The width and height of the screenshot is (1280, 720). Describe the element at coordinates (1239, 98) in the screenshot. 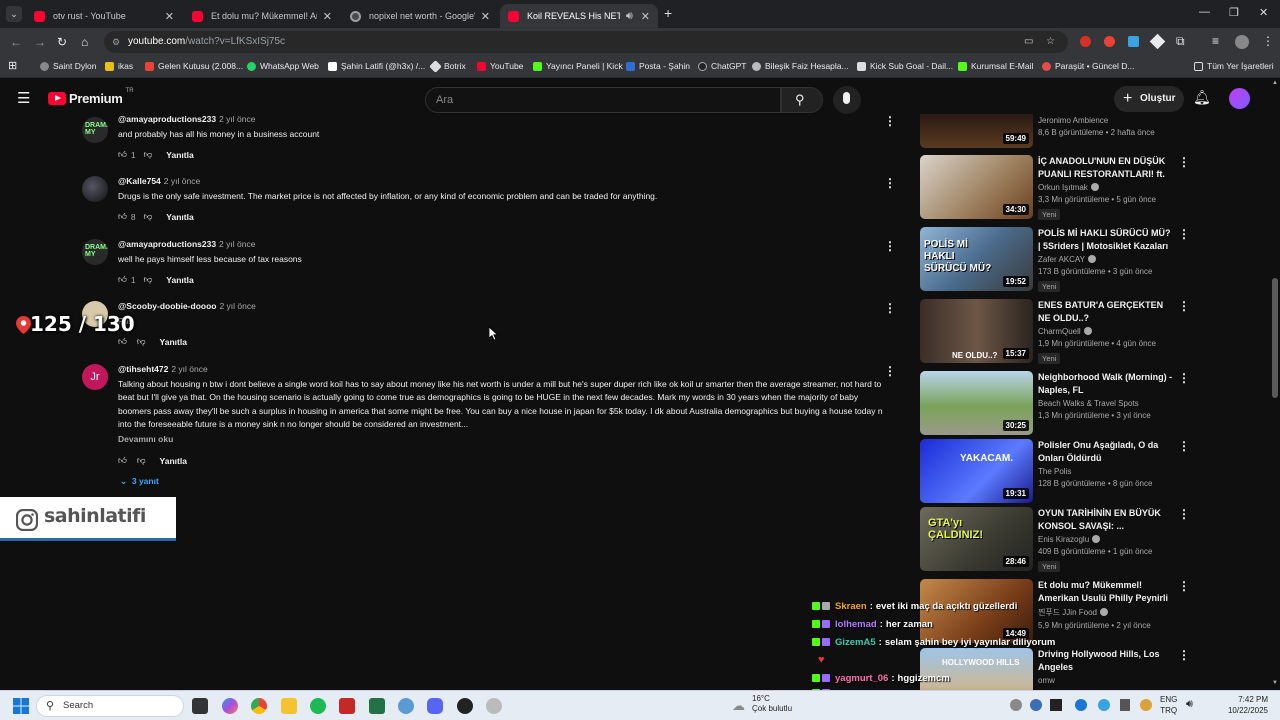

I see `account-avatar` at that location.